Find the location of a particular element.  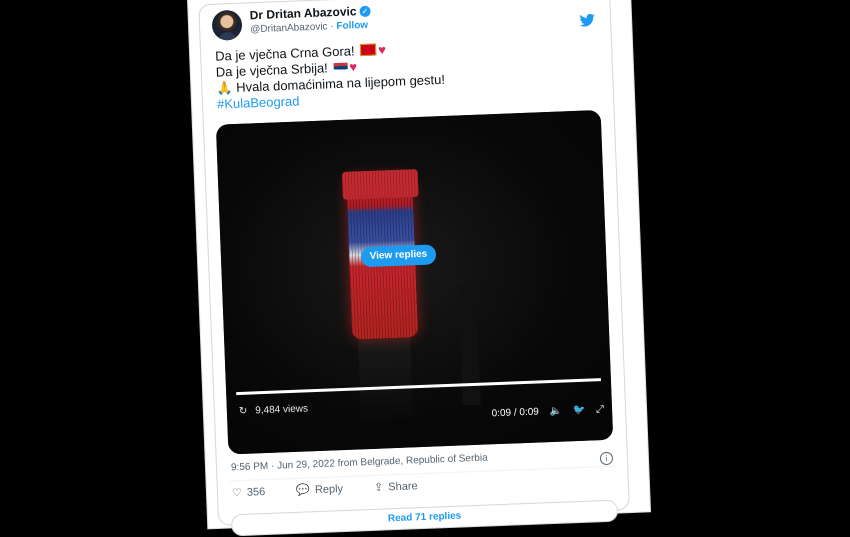

reply-icon: 💬 is located at coordinates (303, 490).